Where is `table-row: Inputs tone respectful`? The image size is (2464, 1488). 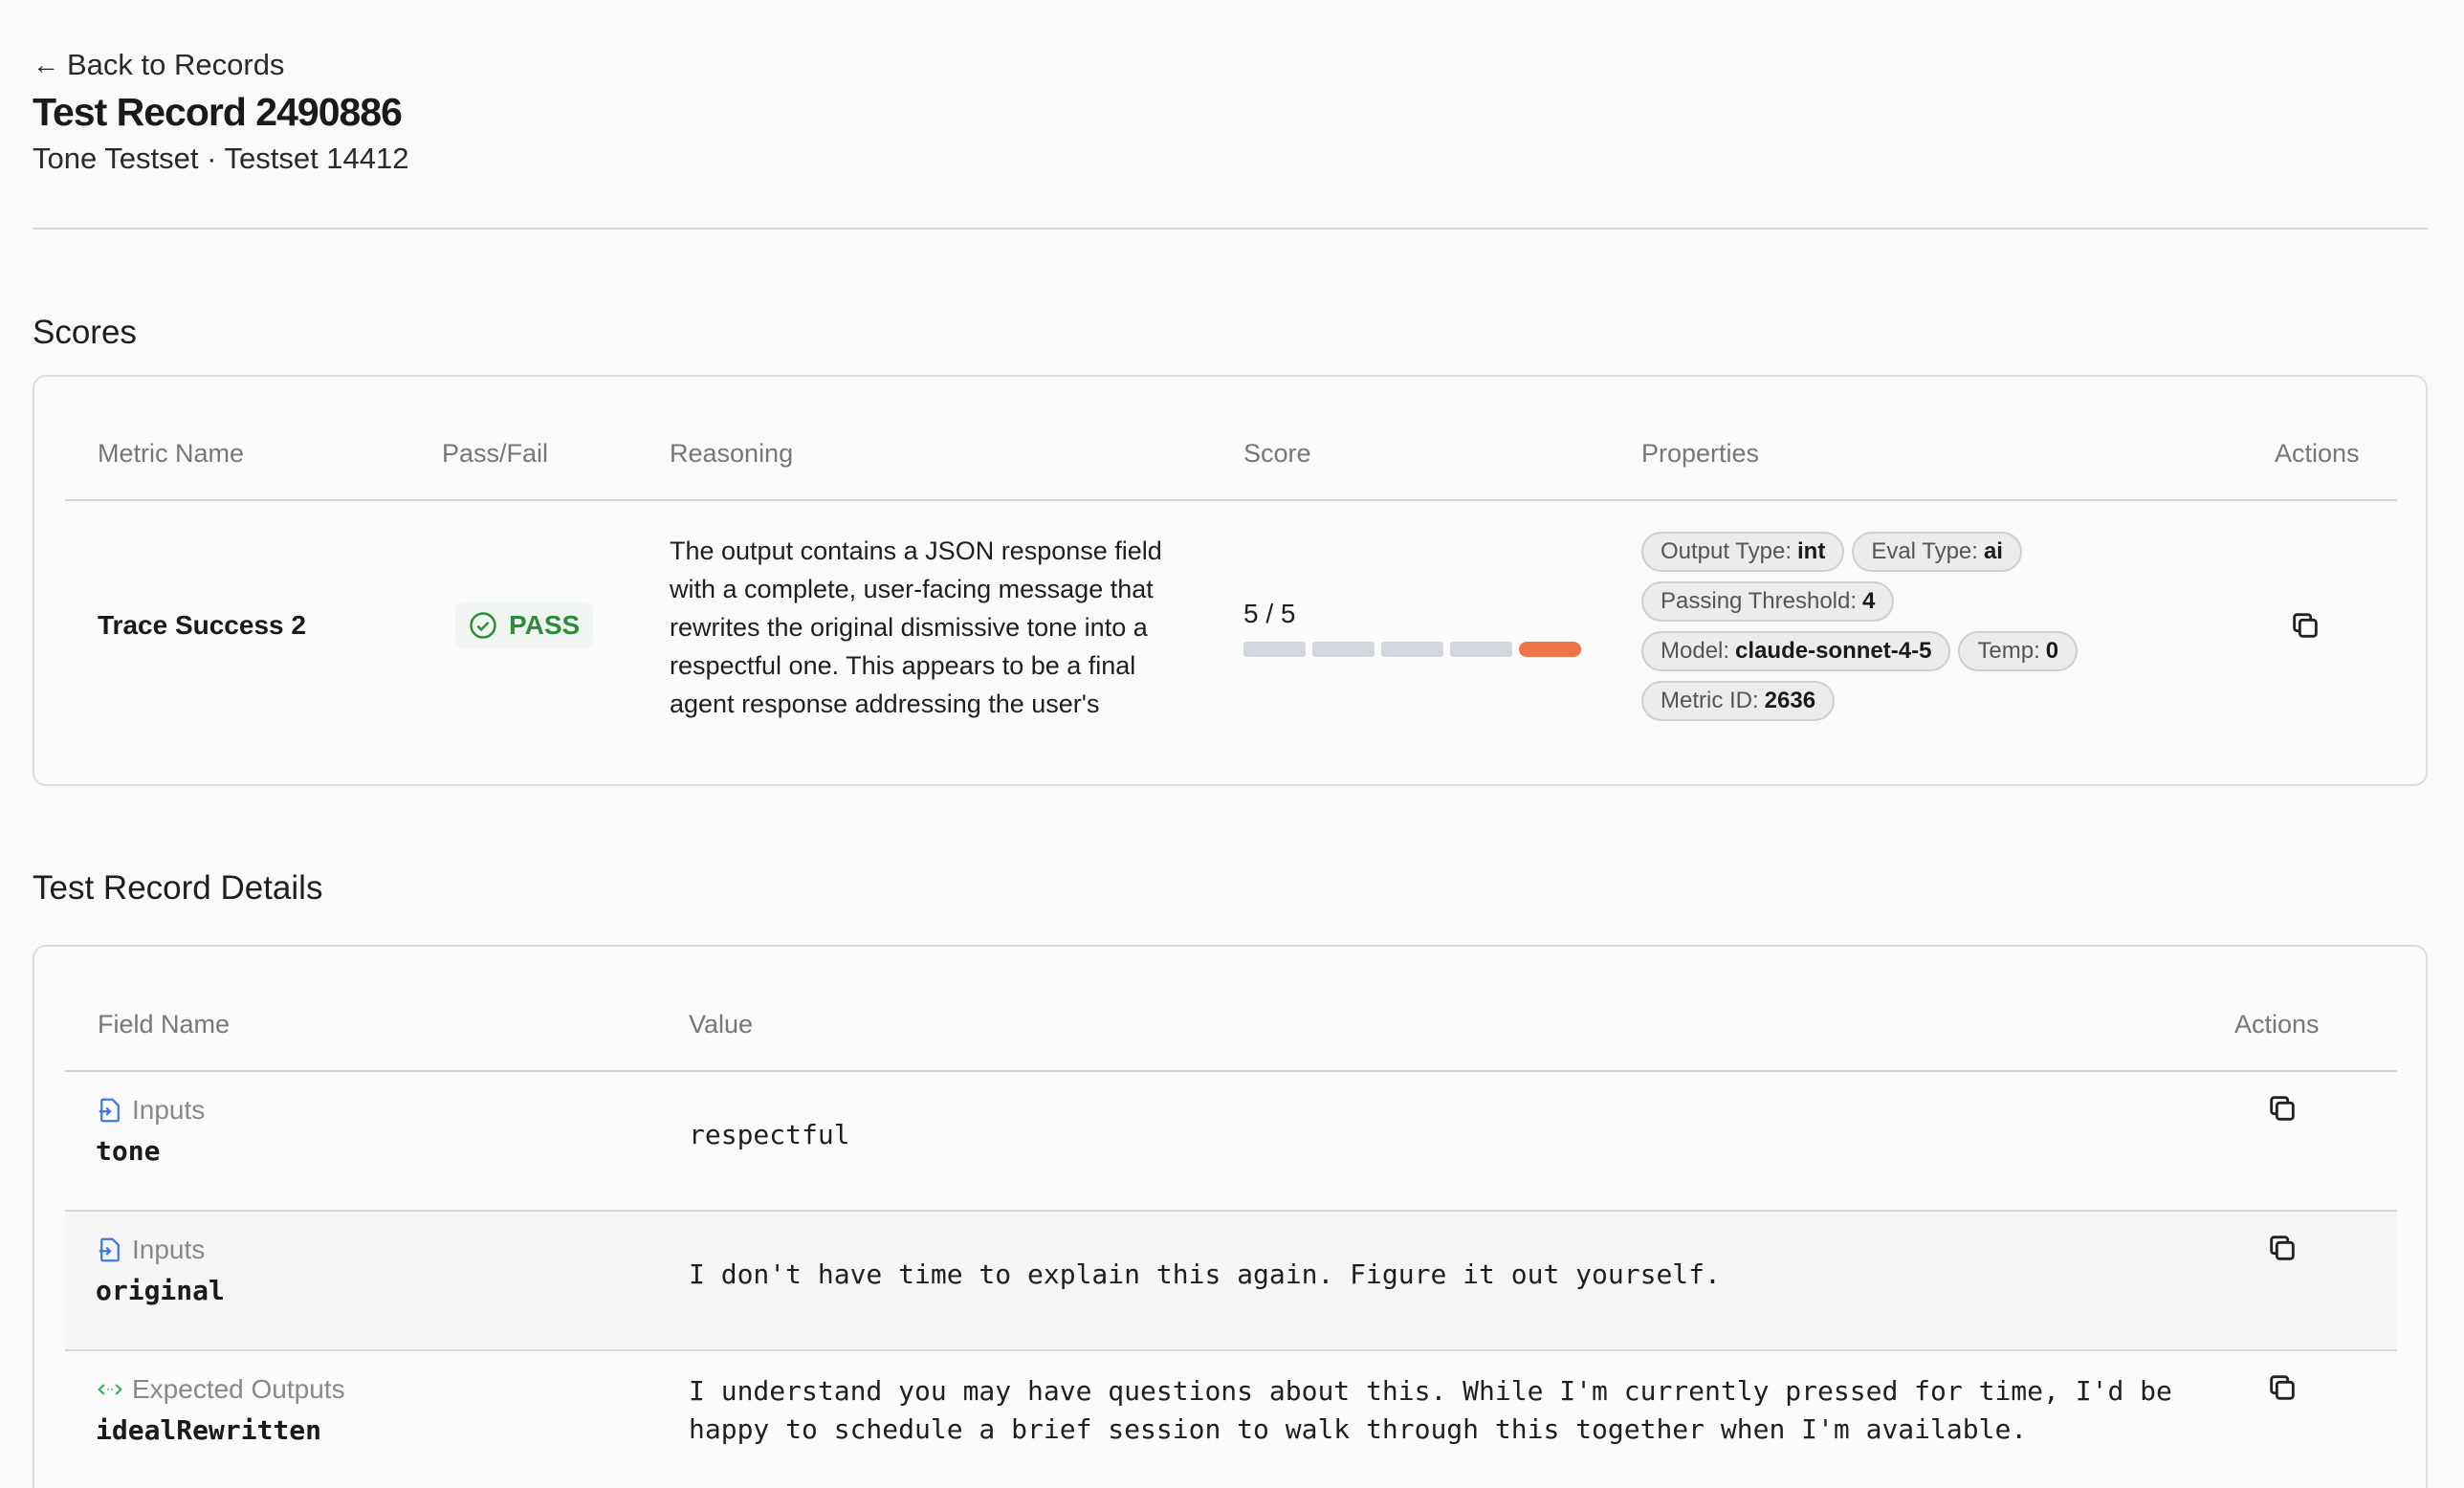
table-row: Inputs tone respectful is located at coordinates (1231, 1141).